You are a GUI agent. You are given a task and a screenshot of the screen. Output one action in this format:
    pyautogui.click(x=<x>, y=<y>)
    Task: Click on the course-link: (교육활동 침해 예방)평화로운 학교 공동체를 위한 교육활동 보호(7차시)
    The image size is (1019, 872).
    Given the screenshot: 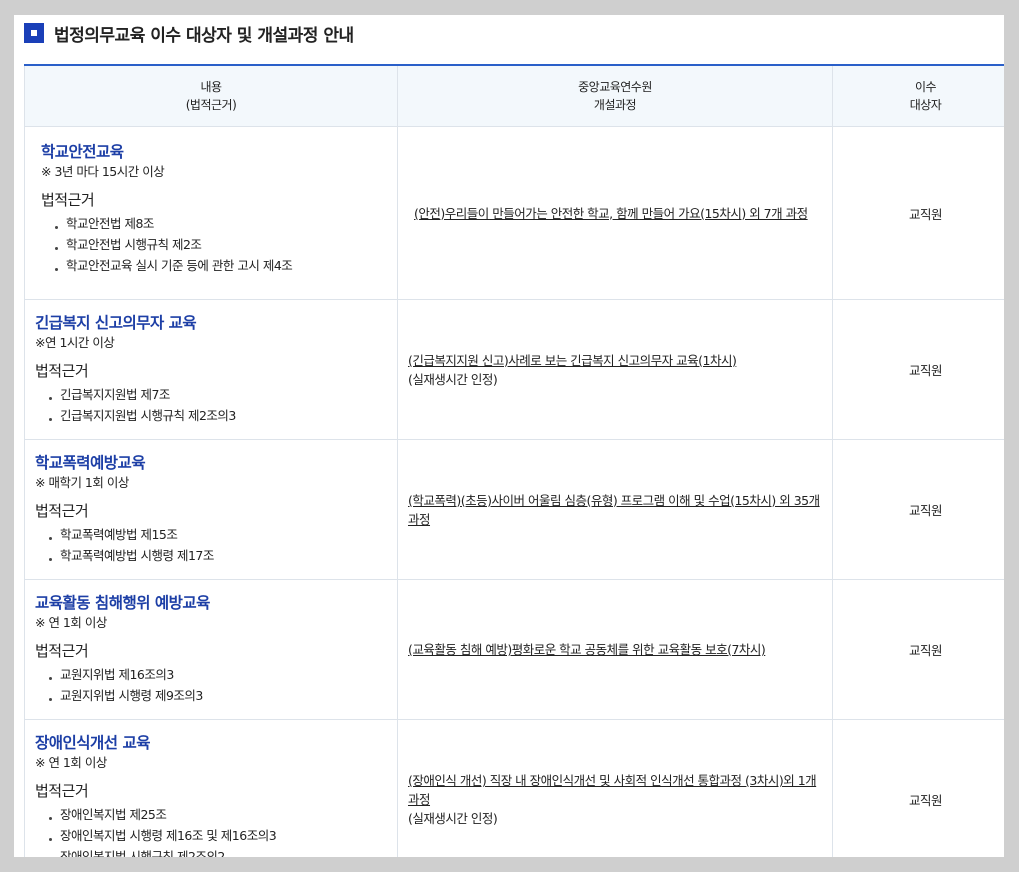 What is the action you would take?
    pyautogui.click(x=587, y=649)
    